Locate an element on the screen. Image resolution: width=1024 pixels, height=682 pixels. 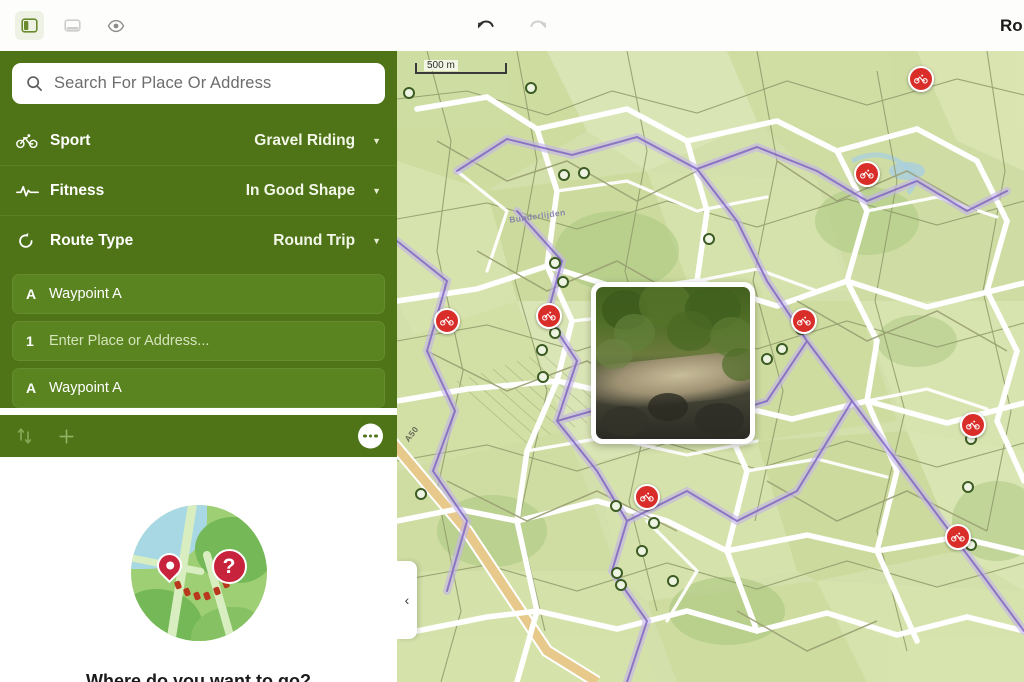
preview-eye-button is located at coordinates (115, 25).